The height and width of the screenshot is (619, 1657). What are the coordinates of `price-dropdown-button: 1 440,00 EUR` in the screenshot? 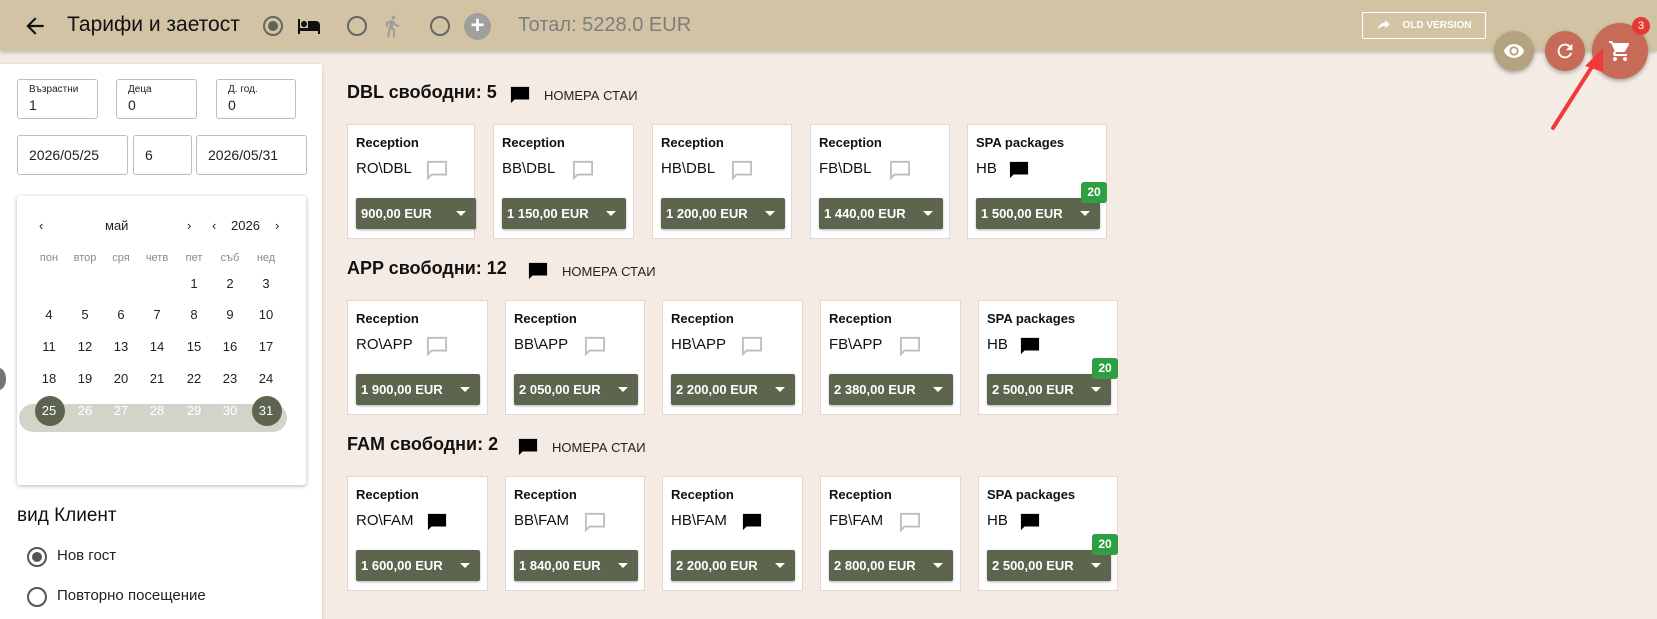 It's located at (881, 213).